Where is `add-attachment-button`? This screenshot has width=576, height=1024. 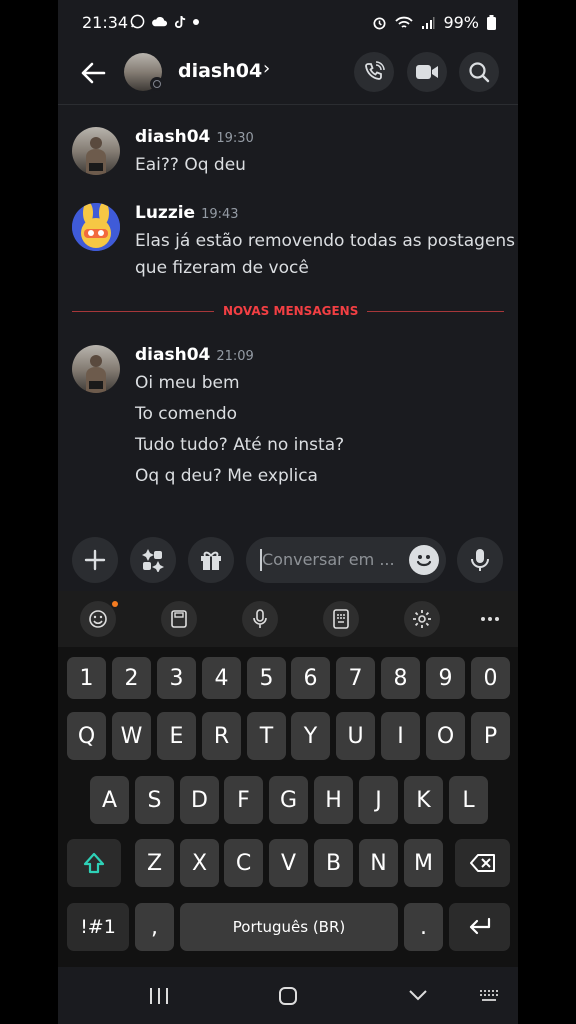
add-attachment-button is located at coordinates (95, 560).